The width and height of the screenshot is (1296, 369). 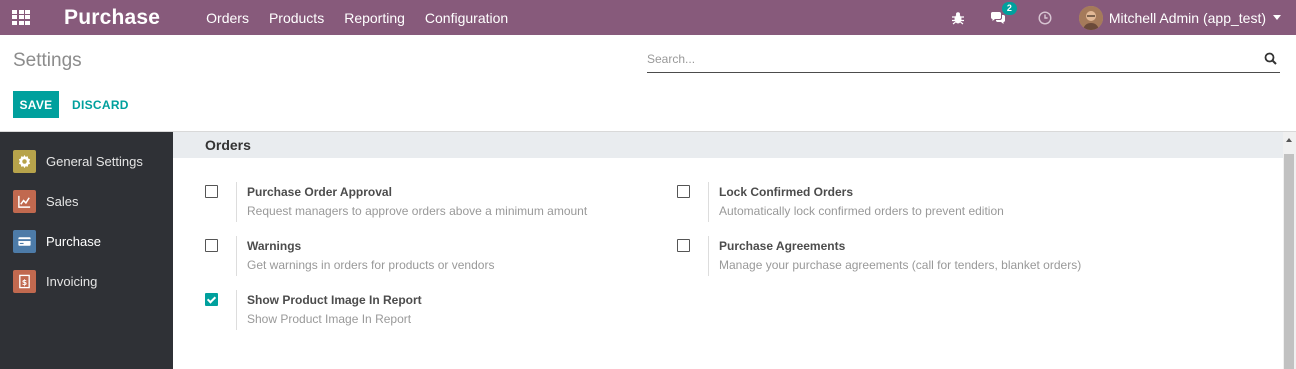 I want to click on warnings-checkbox, so click(x=211, y=245).